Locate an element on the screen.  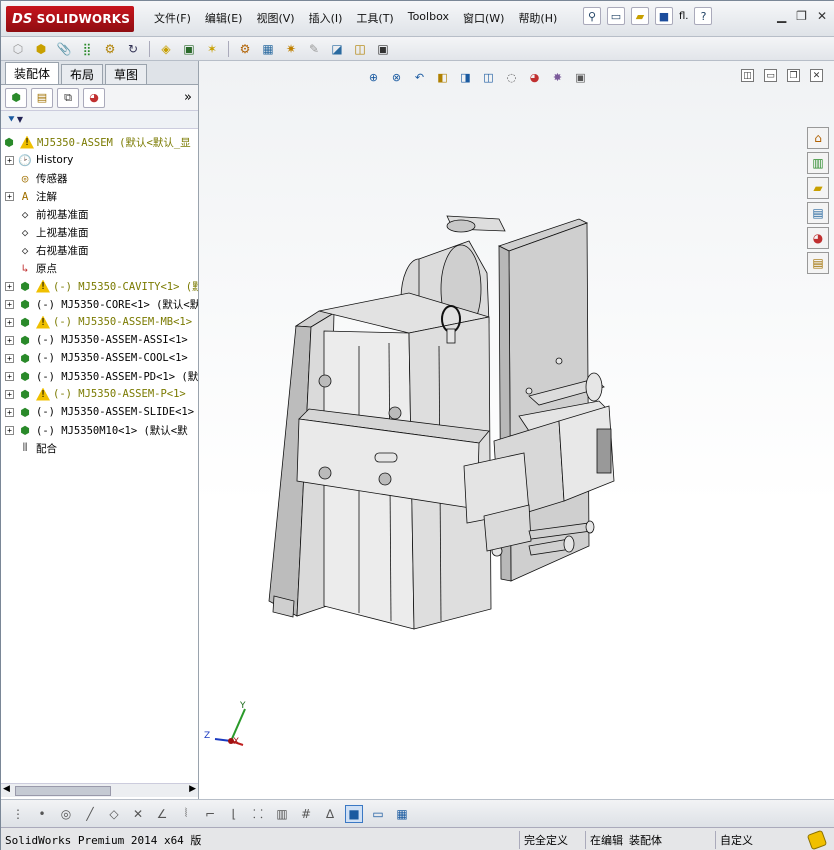
tree-item: + ⬢ (-) MJ5350-ASSEM-SLIDE<1> is located at coordinates (99, 412).